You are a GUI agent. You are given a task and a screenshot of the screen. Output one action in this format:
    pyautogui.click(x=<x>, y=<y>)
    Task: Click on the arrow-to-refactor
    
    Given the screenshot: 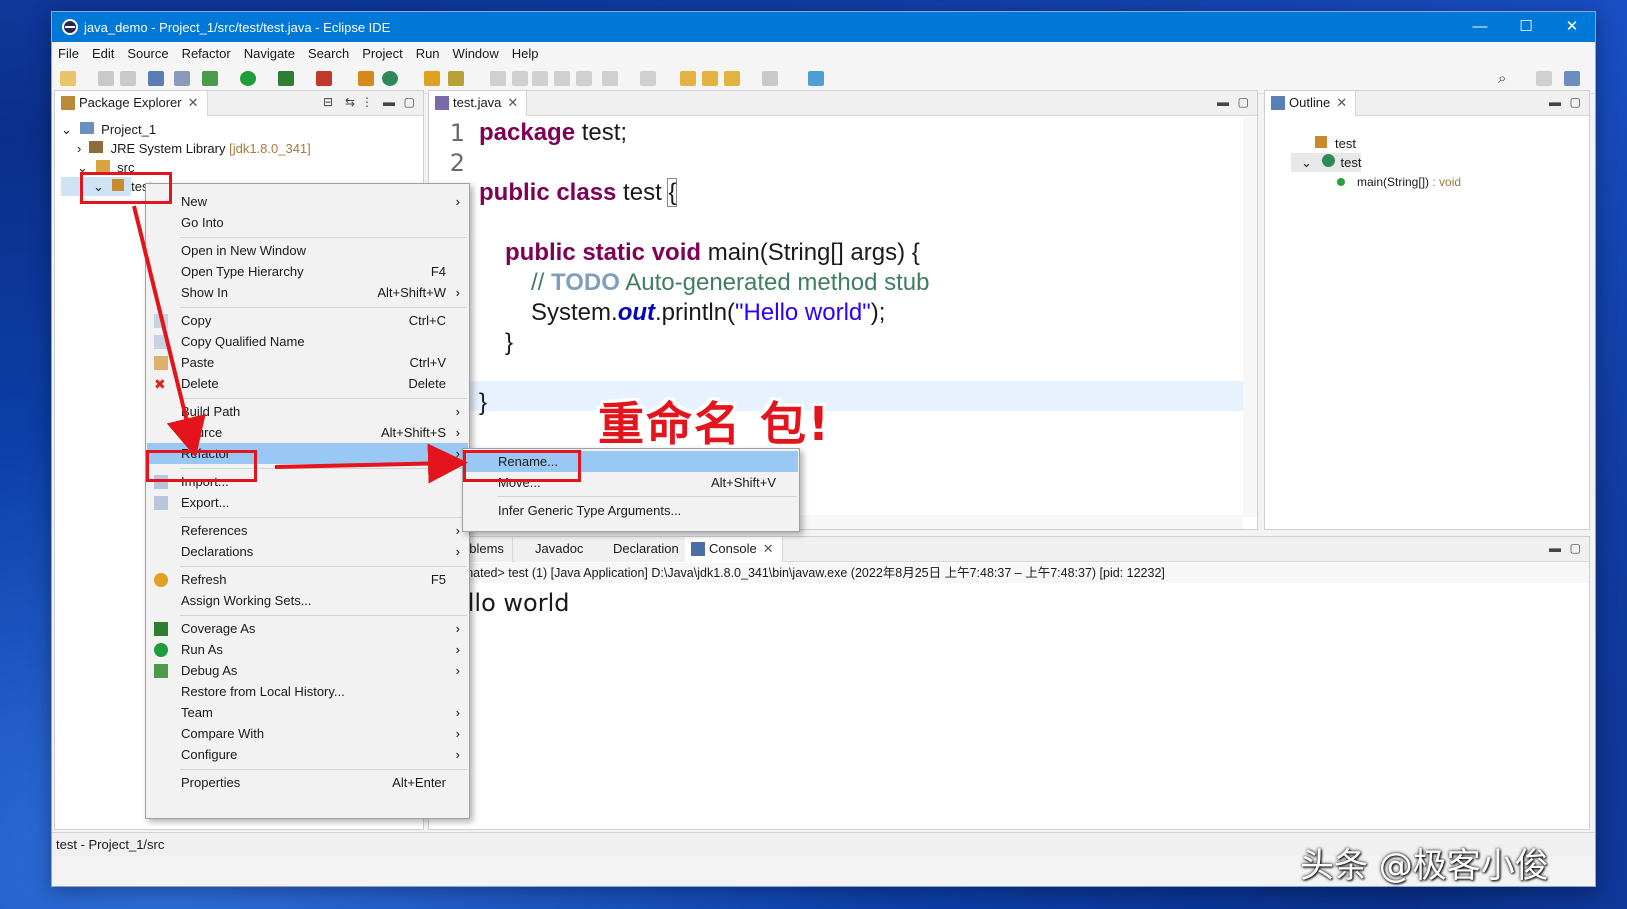 What is the action you would take?
    pyautogui.click(x=169, y=331)
    